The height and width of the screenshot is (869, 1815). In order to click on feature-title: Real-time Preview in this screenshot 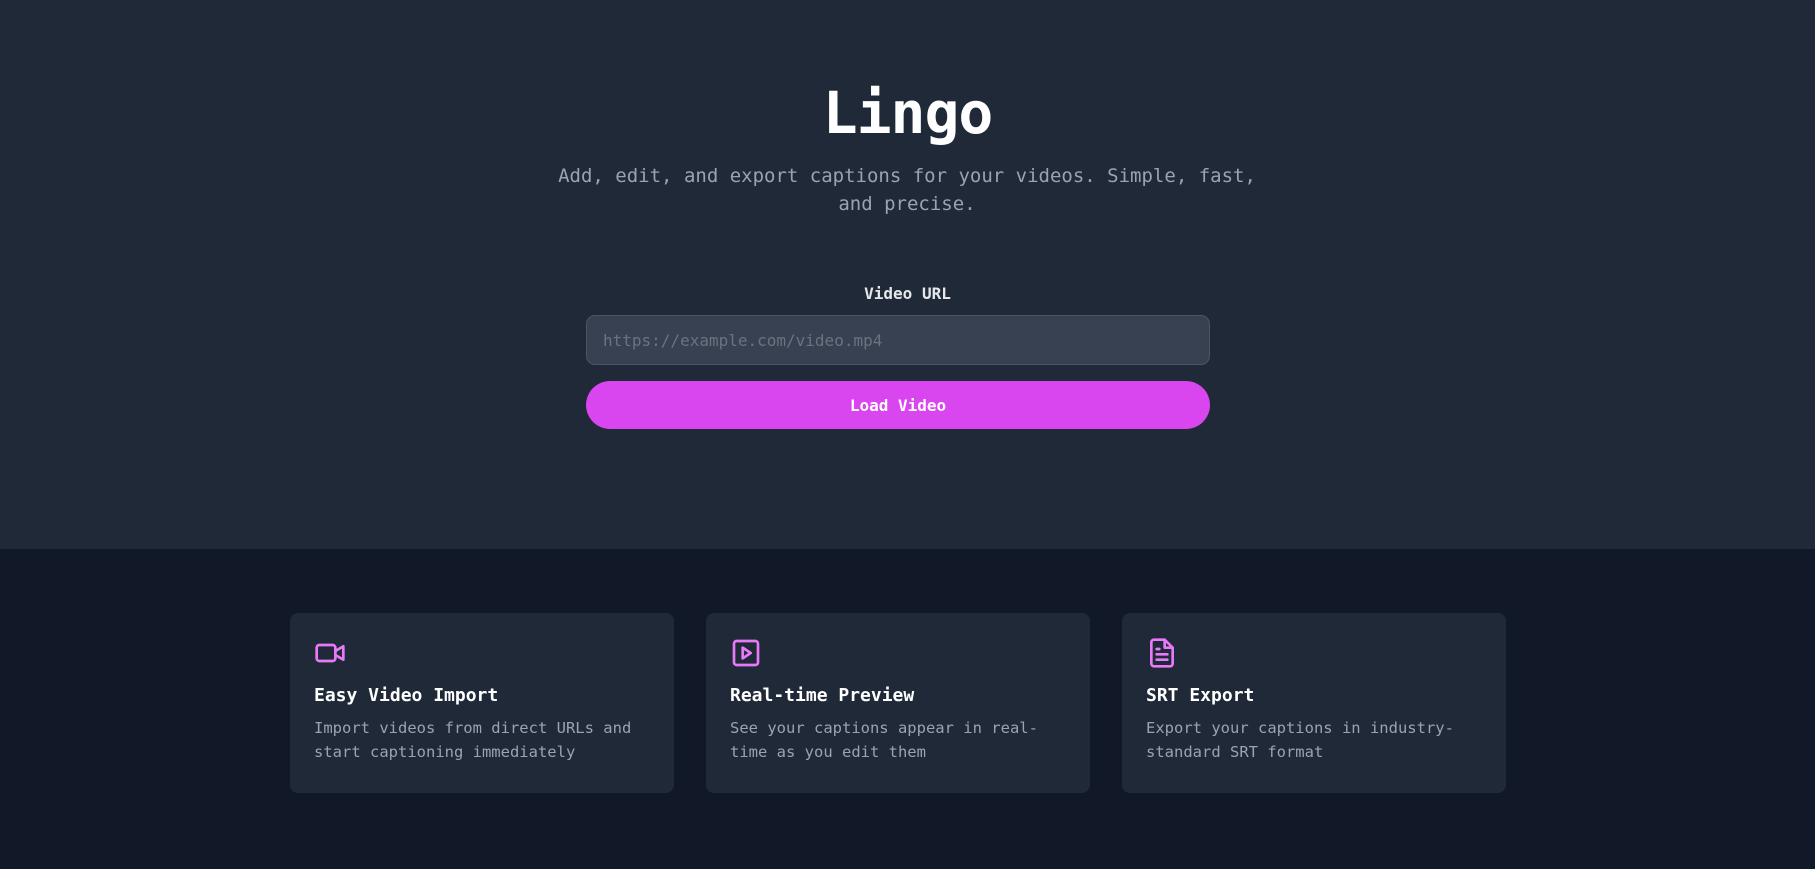, I will do `click(822, 695)`.